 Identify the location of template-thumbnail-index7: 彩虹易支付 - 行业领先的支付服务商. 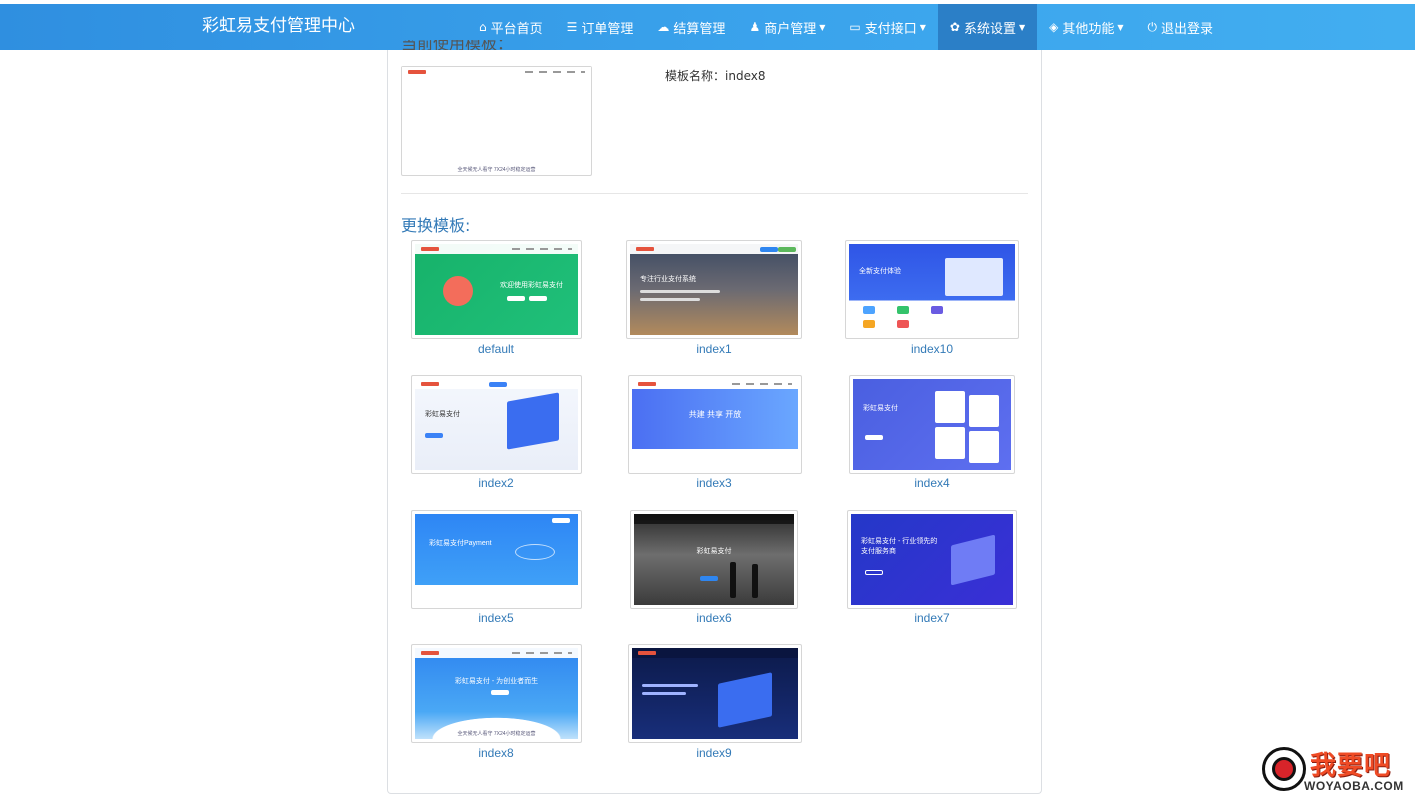
(932, 559).